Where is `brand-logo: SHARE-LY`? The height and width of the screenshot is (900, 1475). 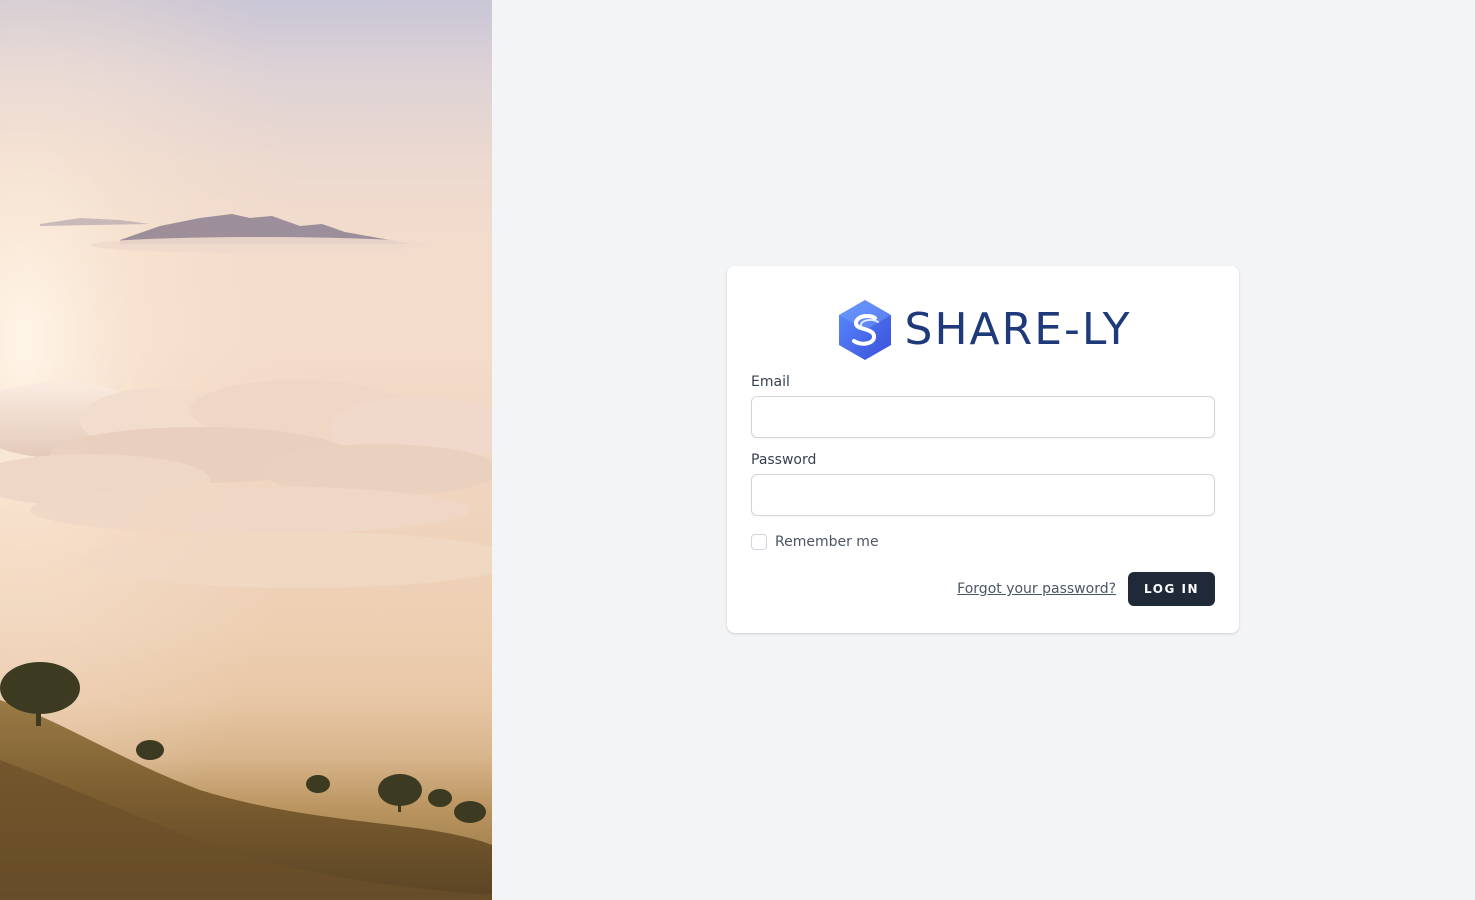
brand-logo: SHARE-LY is located at coordinates (983, 330).